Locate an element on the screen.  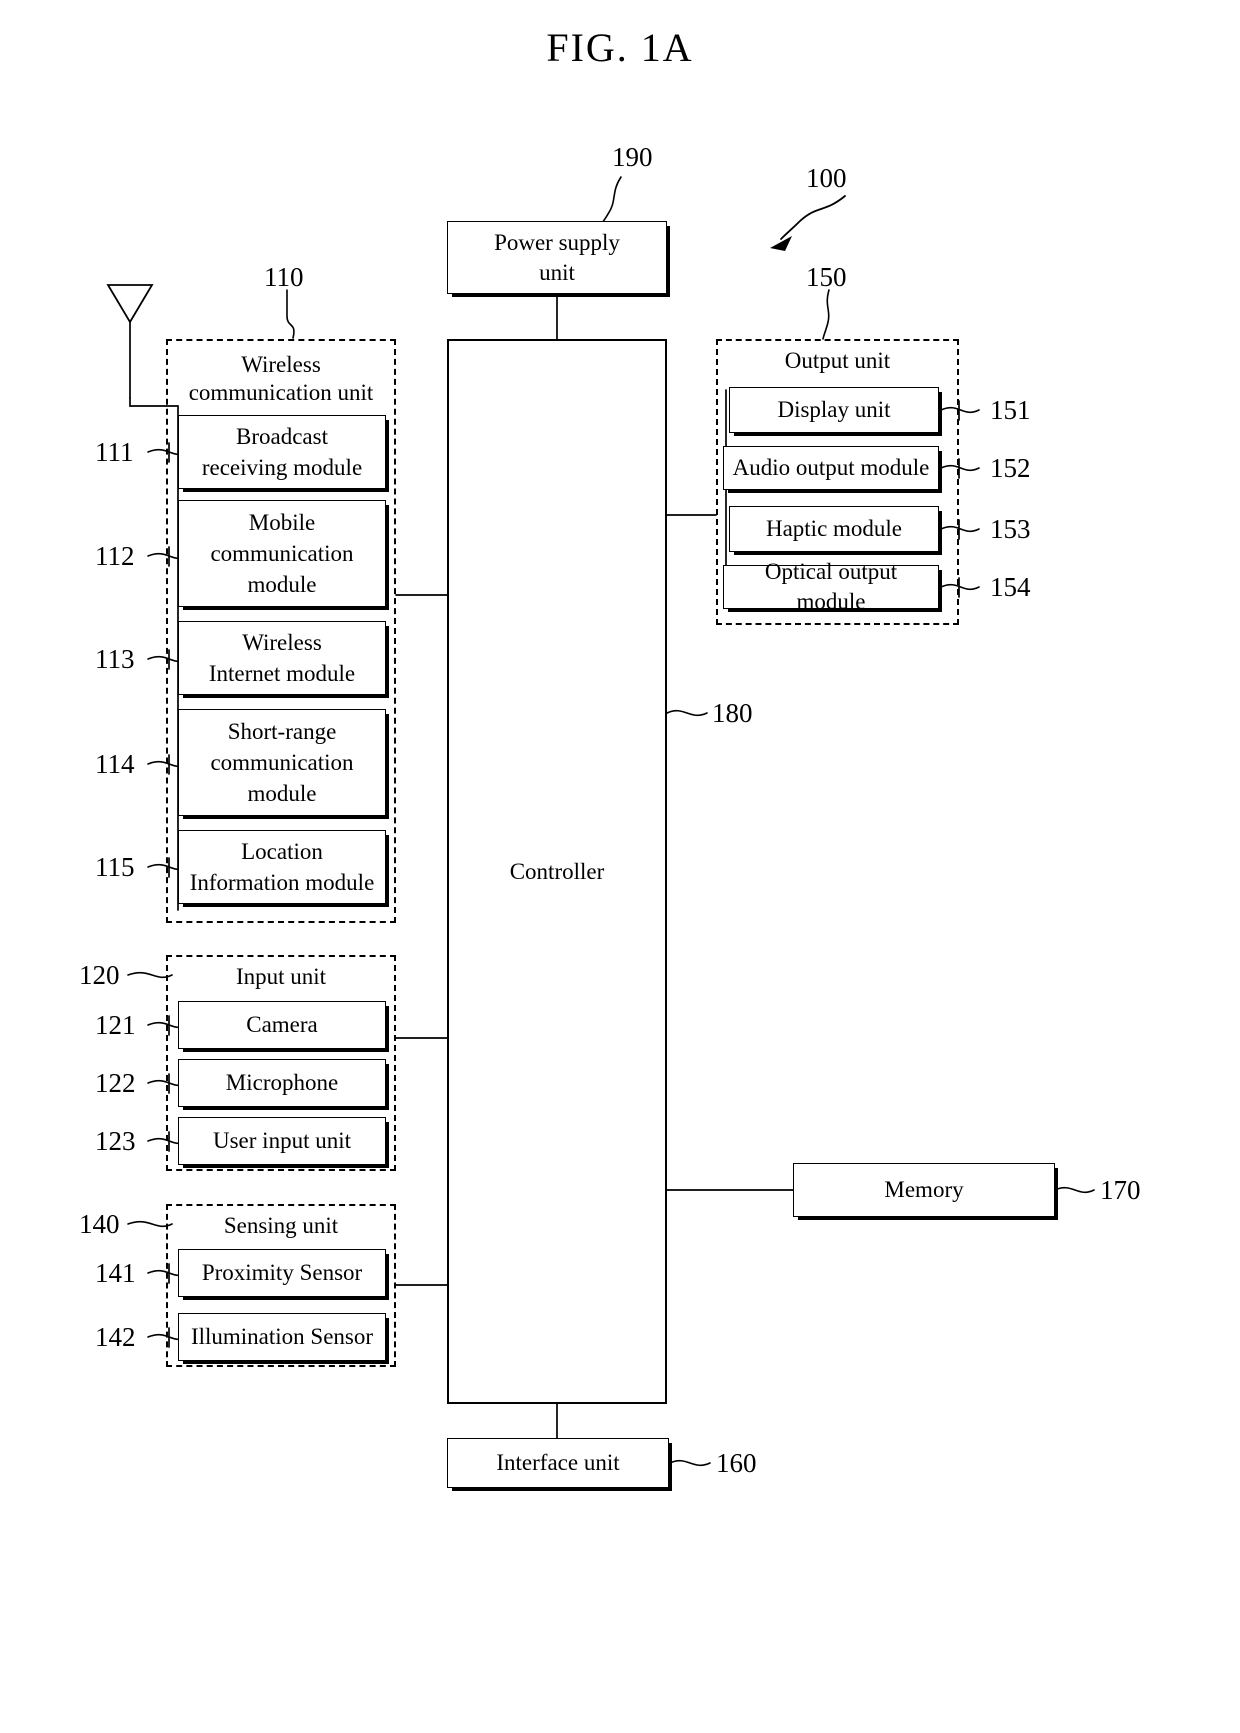
ref-111: 111 is located at coordinates (114, 452).